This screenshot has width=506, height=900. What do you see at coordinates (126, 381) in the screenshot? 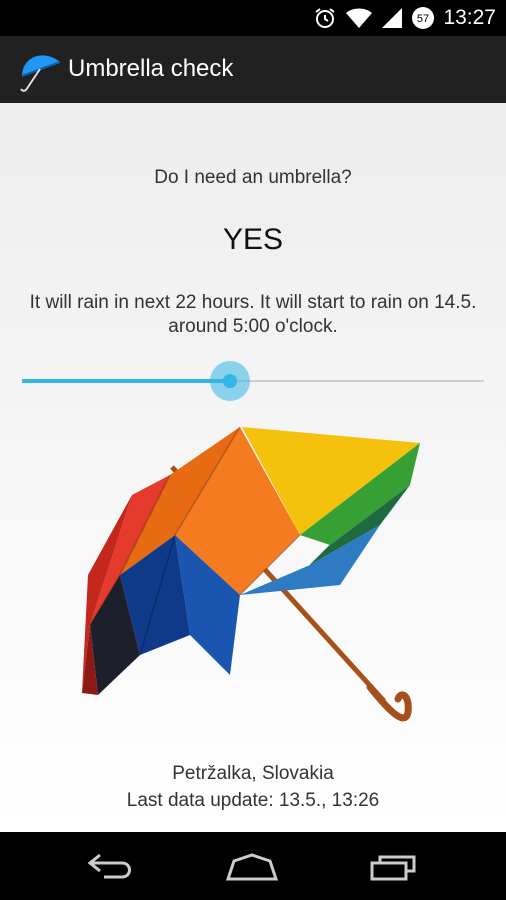
I see `slider-fill` at bounding box center [126, 381].